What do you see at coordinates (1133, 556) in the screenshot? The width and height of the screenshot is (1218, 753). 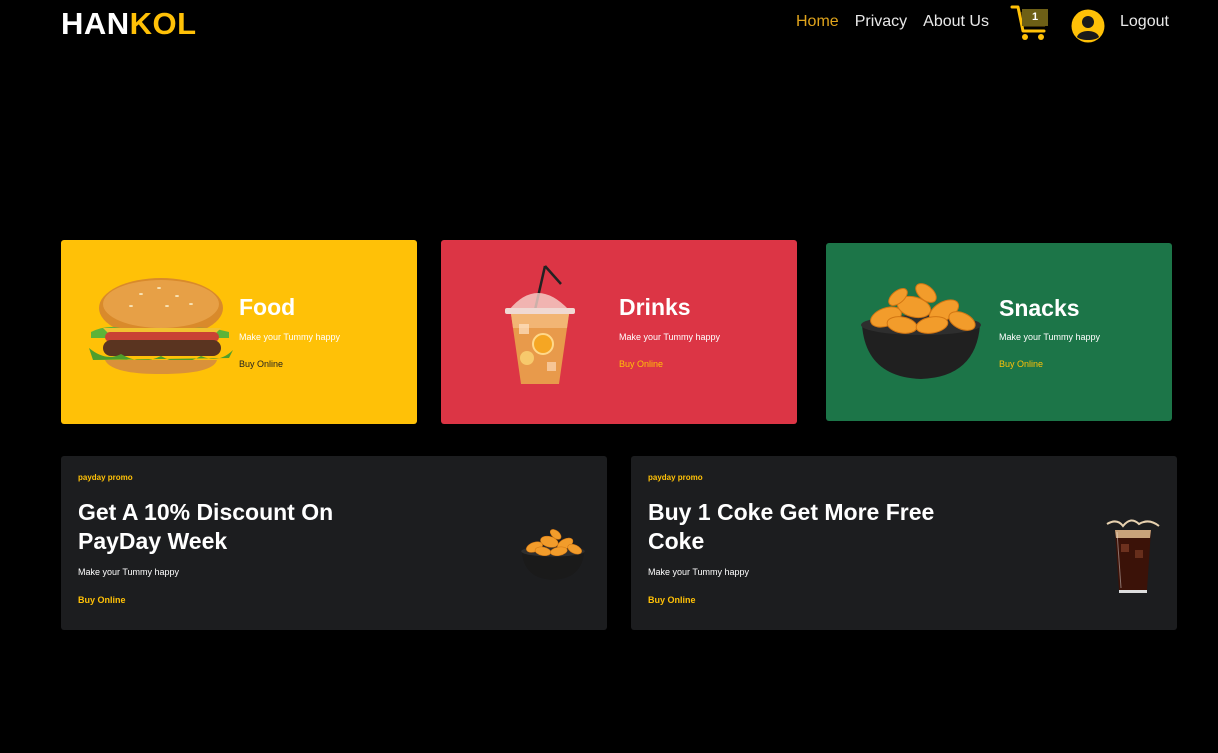 I see `coke-glass-image` at bounding box center [1133, 556].